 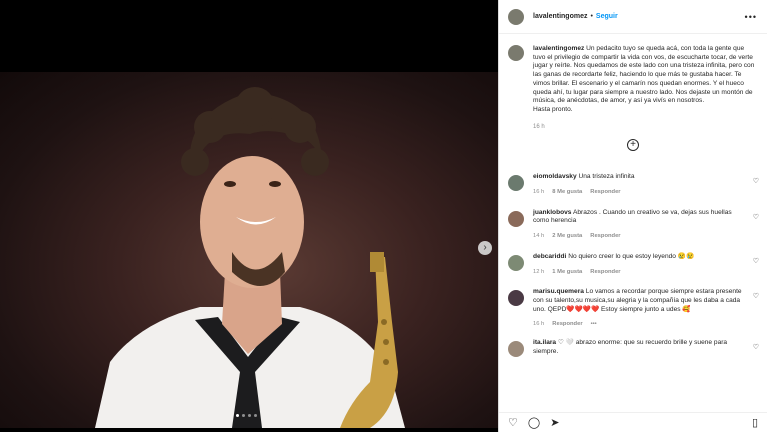 What do you see at coordinates (555, 176) in the screenshot?
I see `comment-username: eiomoldavsky` at bounding box center [555, 176].